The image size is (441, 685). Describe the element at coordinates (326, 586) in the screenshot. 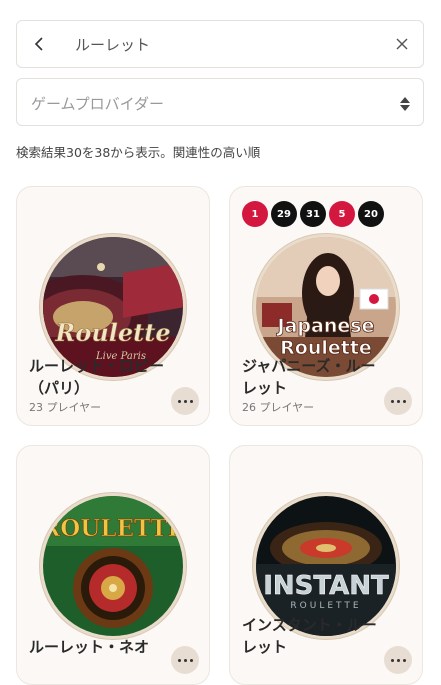

I see `game-logo-text: INSTANT` at that location.